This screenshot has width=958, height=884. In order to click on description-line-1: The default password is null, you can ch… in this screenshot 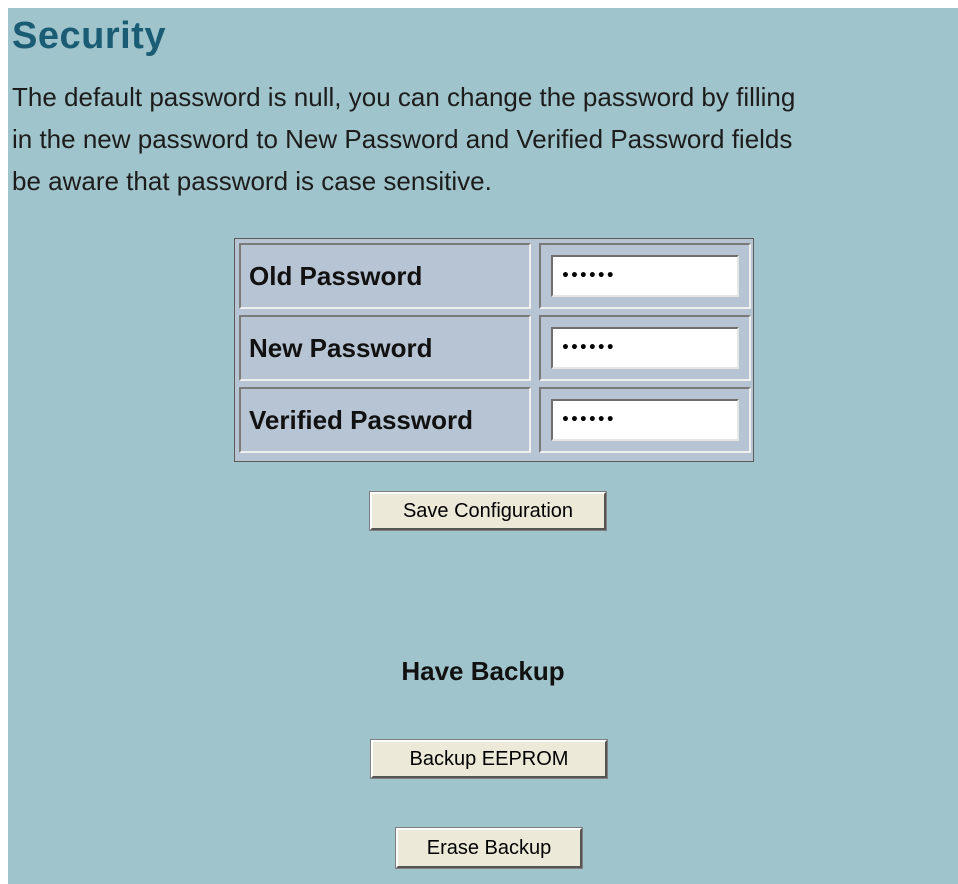, I will do `click(404, 97)`.